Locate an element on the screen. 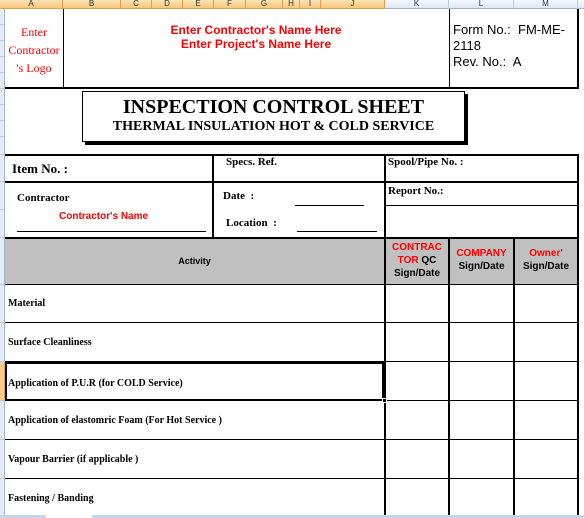 The width and height of the screenshot is (584, 518). column-header-c: C is located at coordinates (136, 4).